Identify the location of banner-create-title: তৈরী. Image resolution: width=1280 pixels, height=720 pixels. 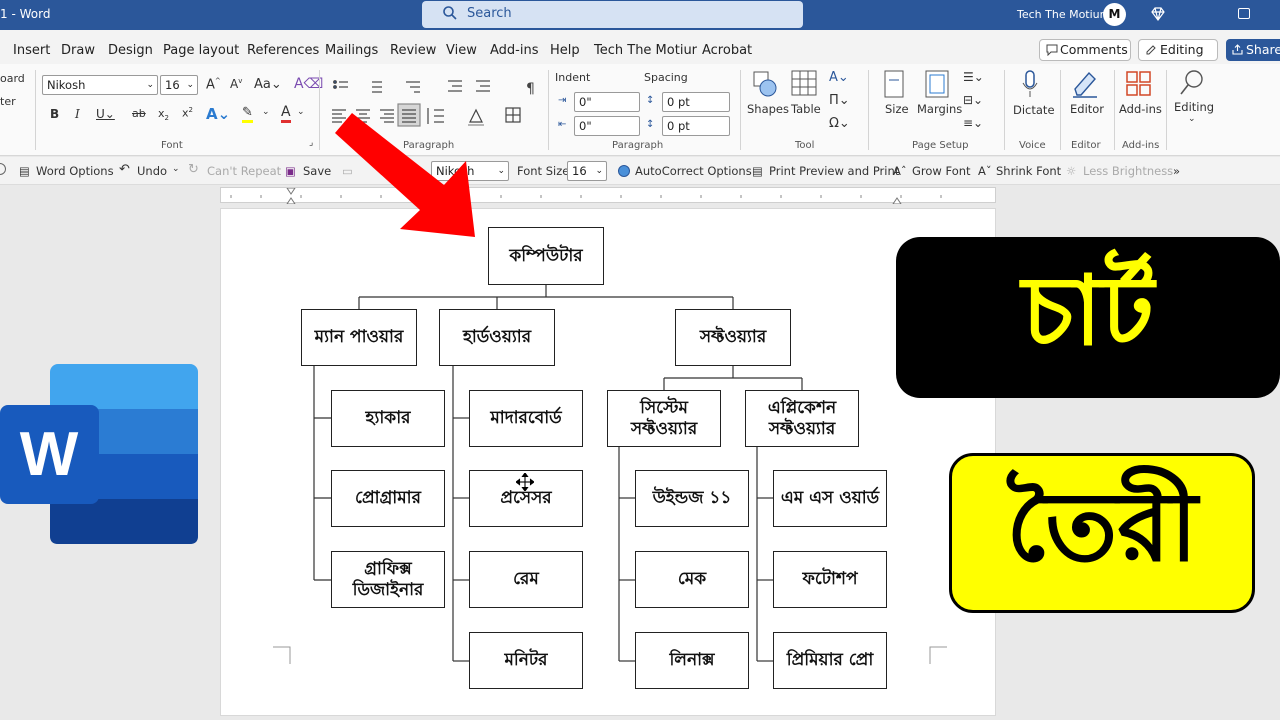
(1102, 533).